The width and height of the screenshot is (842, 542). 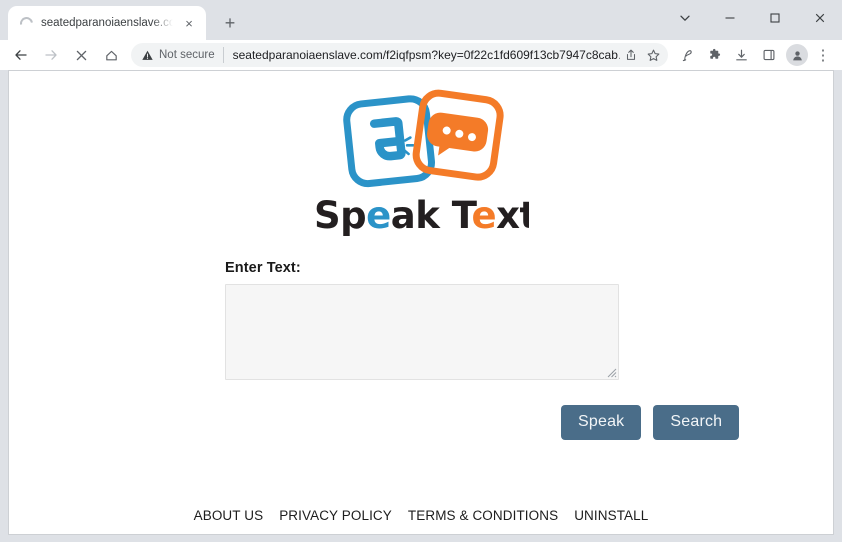 What do you see at coordinates (81, 55) in the screenshot?
I see `stop-loading-button` at bounding box center [81, 55].